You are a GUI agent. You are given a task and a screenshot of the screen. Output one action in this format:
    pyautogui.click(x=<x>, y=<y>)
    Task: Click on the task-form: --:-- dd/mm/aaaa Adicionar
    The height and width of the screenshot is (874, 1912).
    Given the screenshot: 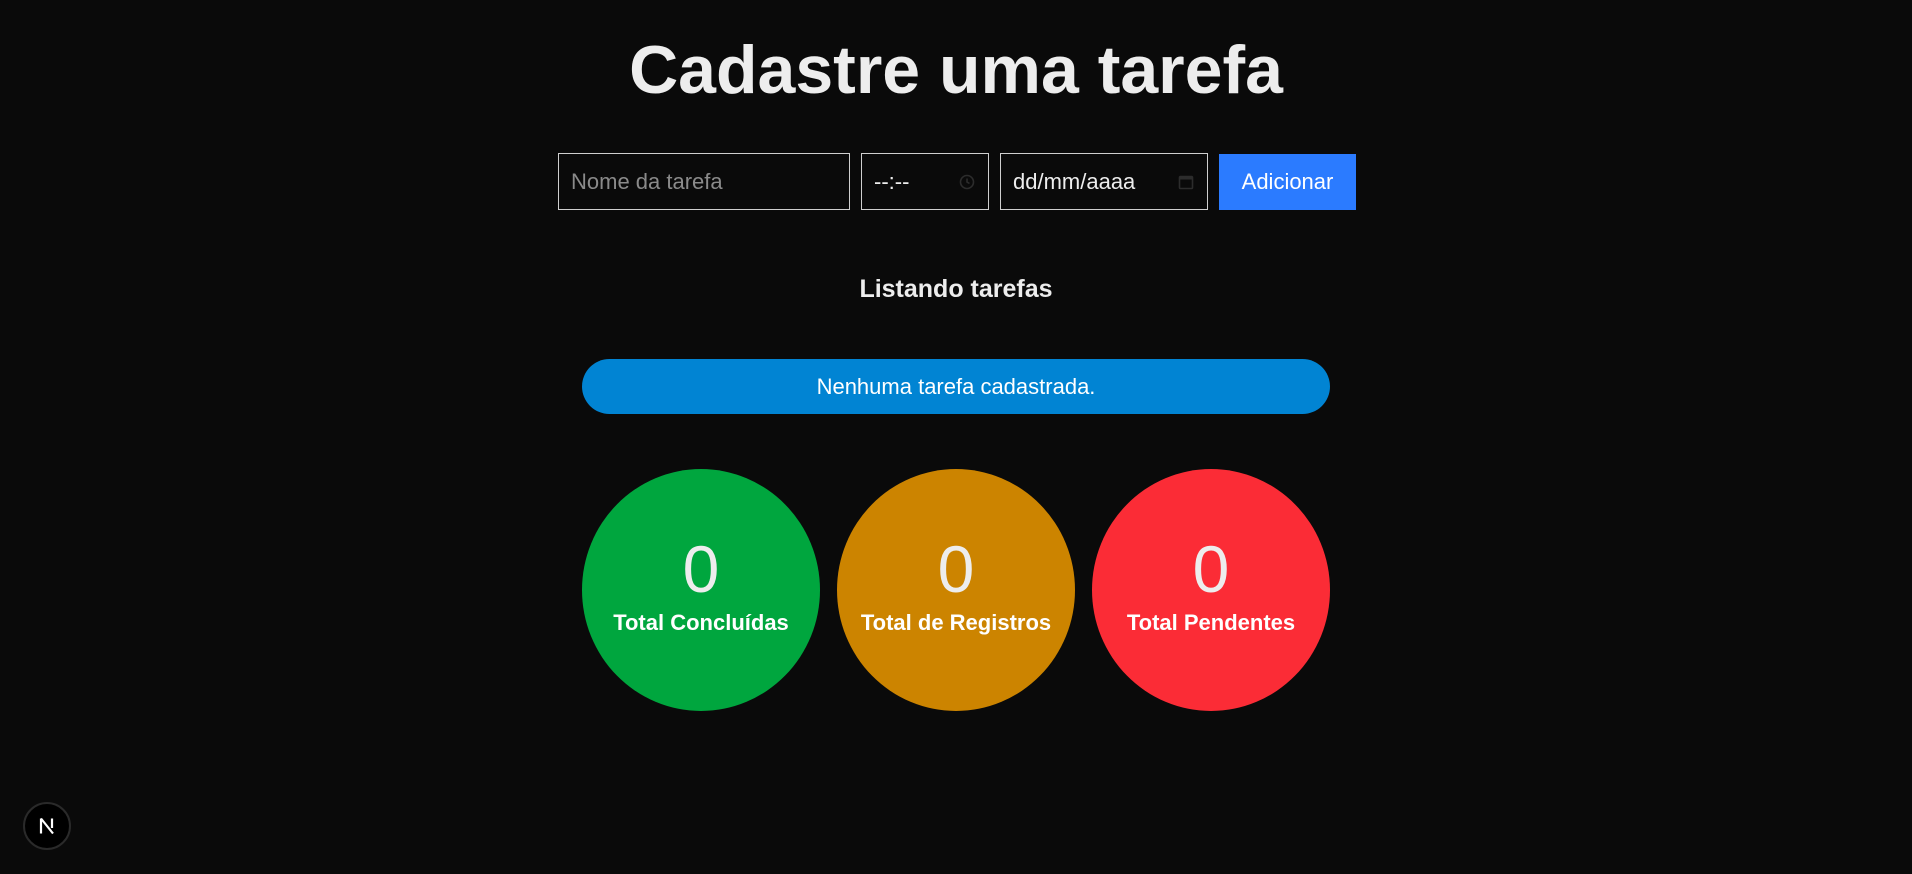 What is the action you would take?
    pyautogui.click(x=957, y=181)
    